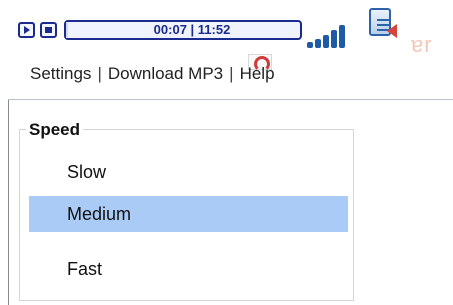 This screenshot has height=305, width=453. Describe the element at coordinates (165, 74) in the screenshot. I see `download-mp3-link: Download MP3` at that location.